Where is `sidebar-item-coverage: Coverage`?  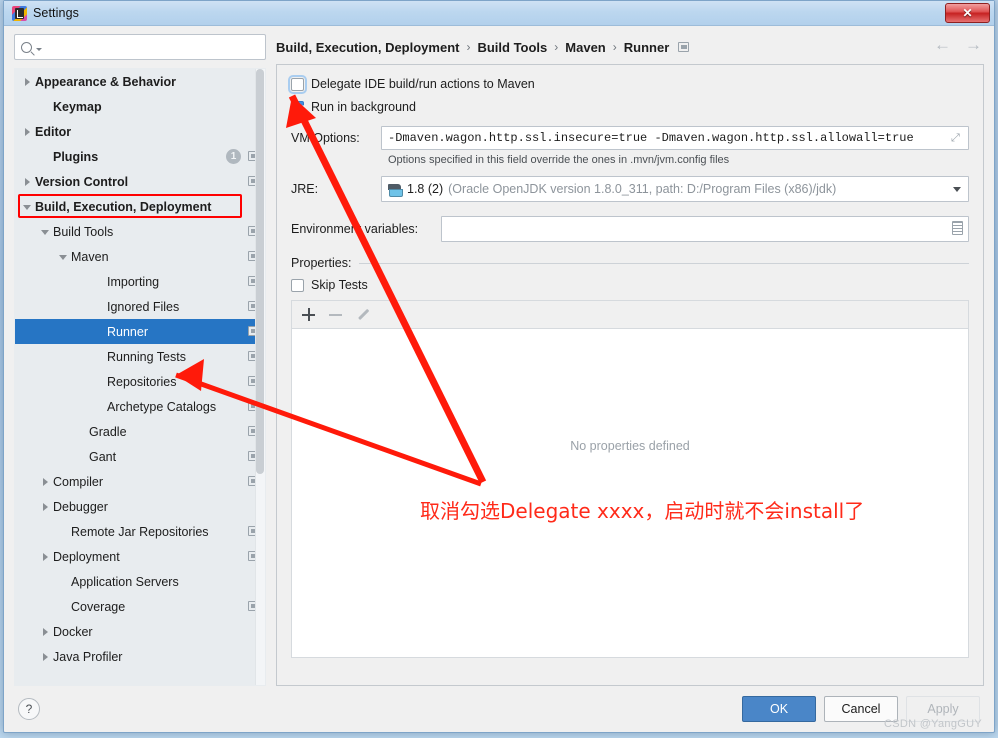 sidebar-item-coverage: Coverage is located at coordinates (140, 606).